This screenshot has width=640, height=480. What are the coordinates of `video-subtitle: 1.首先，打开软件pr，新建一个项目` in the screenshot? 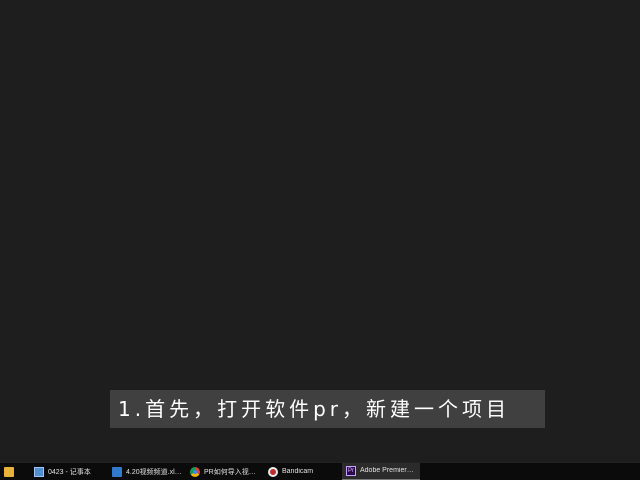 It's located at (327, 409).